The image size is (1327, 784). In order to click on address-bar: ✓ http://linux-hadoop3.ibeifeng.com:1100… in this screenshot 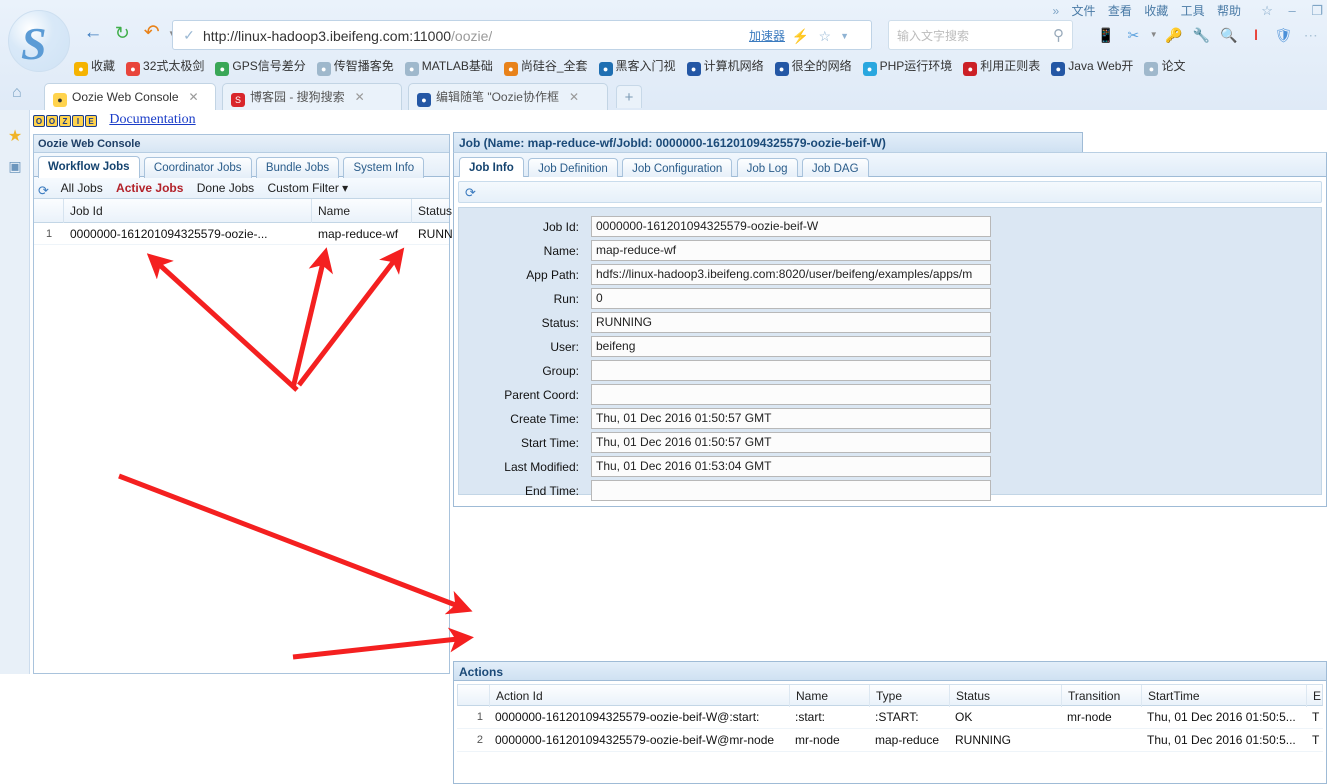, I will do `click(522, 35)`.